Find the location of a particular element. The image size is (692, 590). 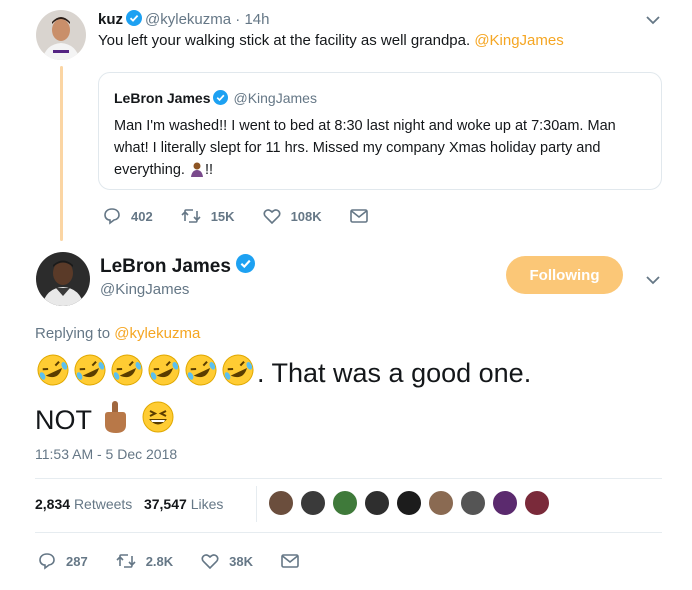

author-handle: @KingJames is located at coordinates (144, 289).